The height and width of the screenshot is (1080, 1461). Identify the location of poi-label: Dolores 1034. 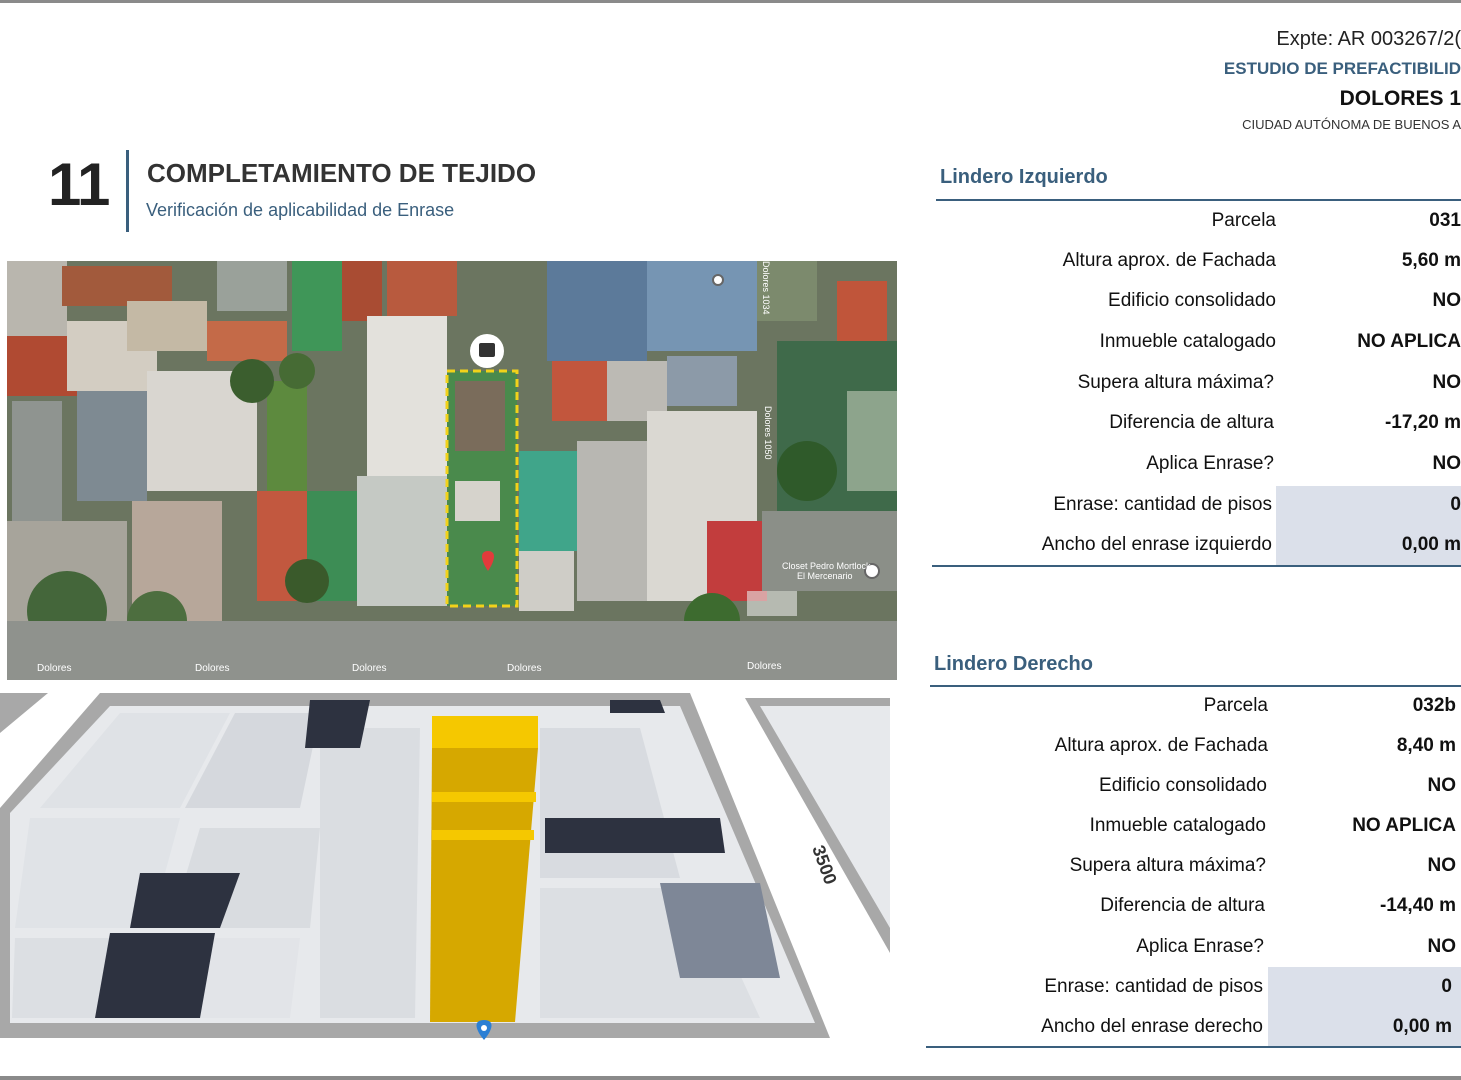
(766, 288).